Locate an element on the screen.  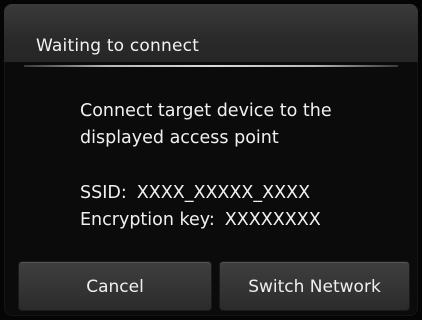
ssid-value: XXXX_XXXXX_XXXX is located at coordinates (223, 193).